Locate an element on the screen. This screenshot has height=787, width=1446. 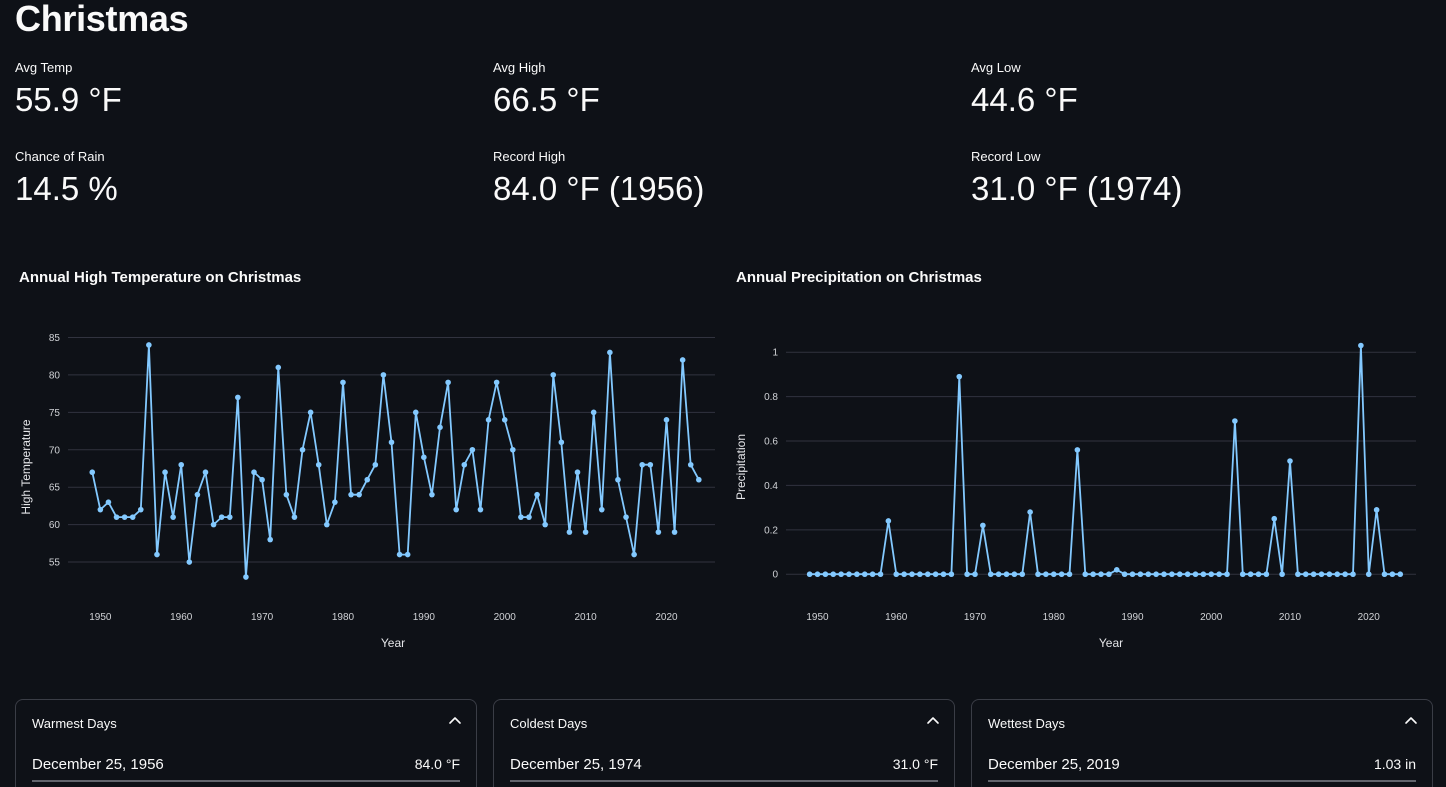
metric-label: Record Low is located at coordinates (1006, 156).